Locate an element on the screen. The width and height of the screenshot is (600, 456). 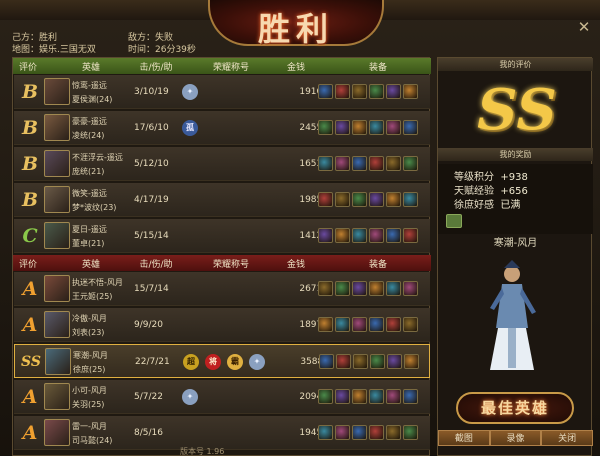
hero-name: 关羽(25) is located at coordinates (88, 404).